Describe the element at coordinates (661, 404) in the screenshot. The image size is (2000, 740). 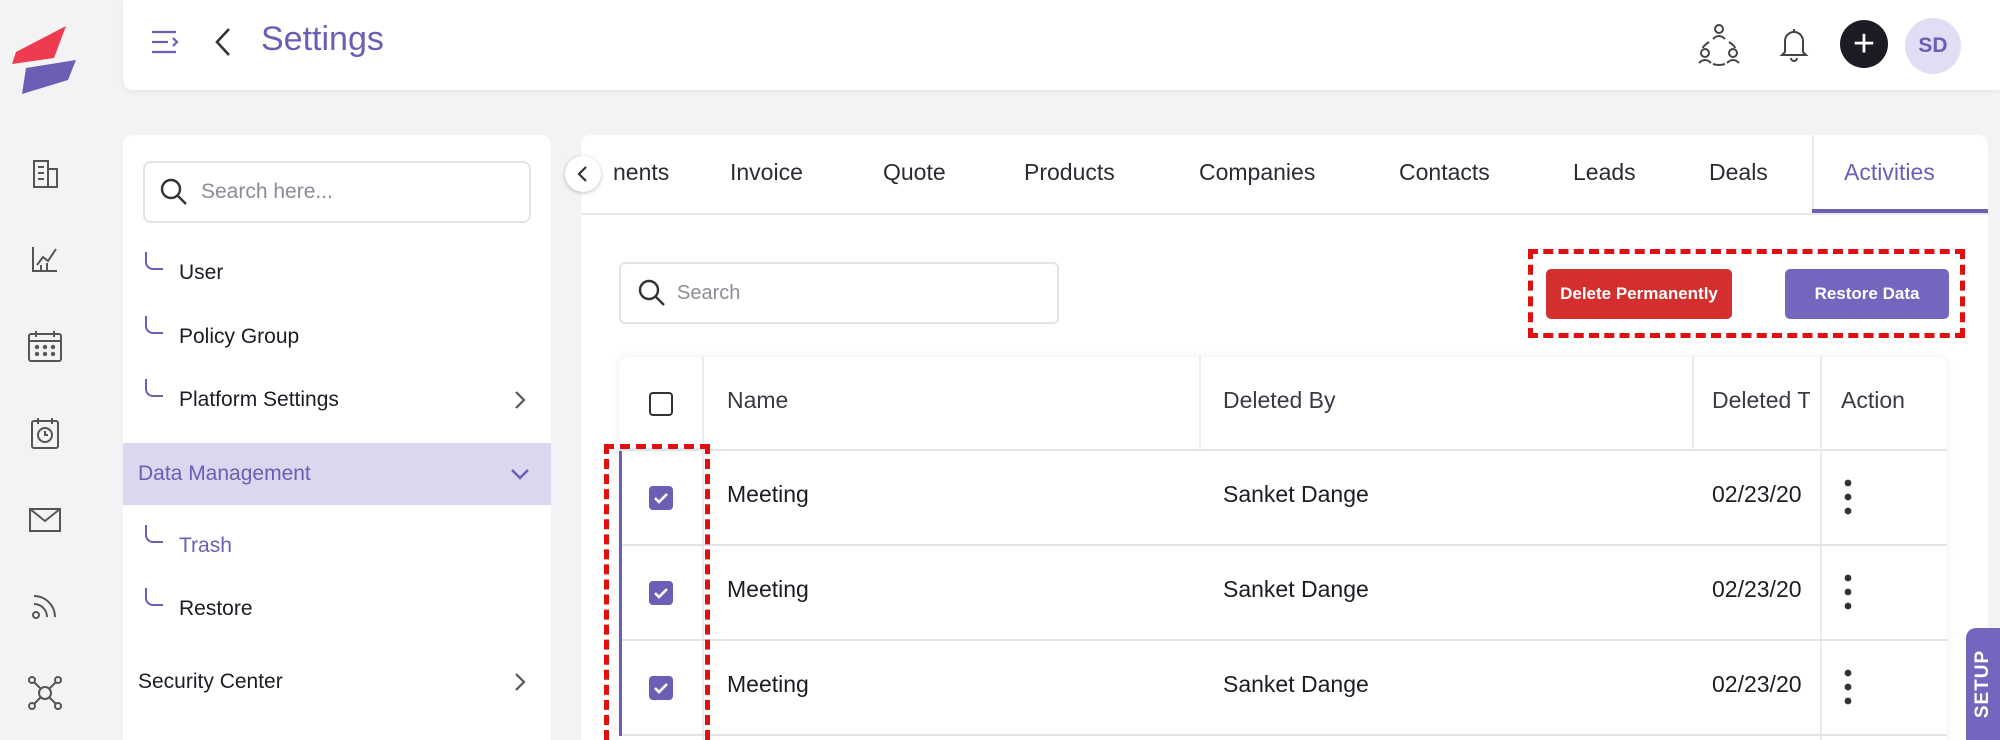
I see `select-all-checkbox` at that location.